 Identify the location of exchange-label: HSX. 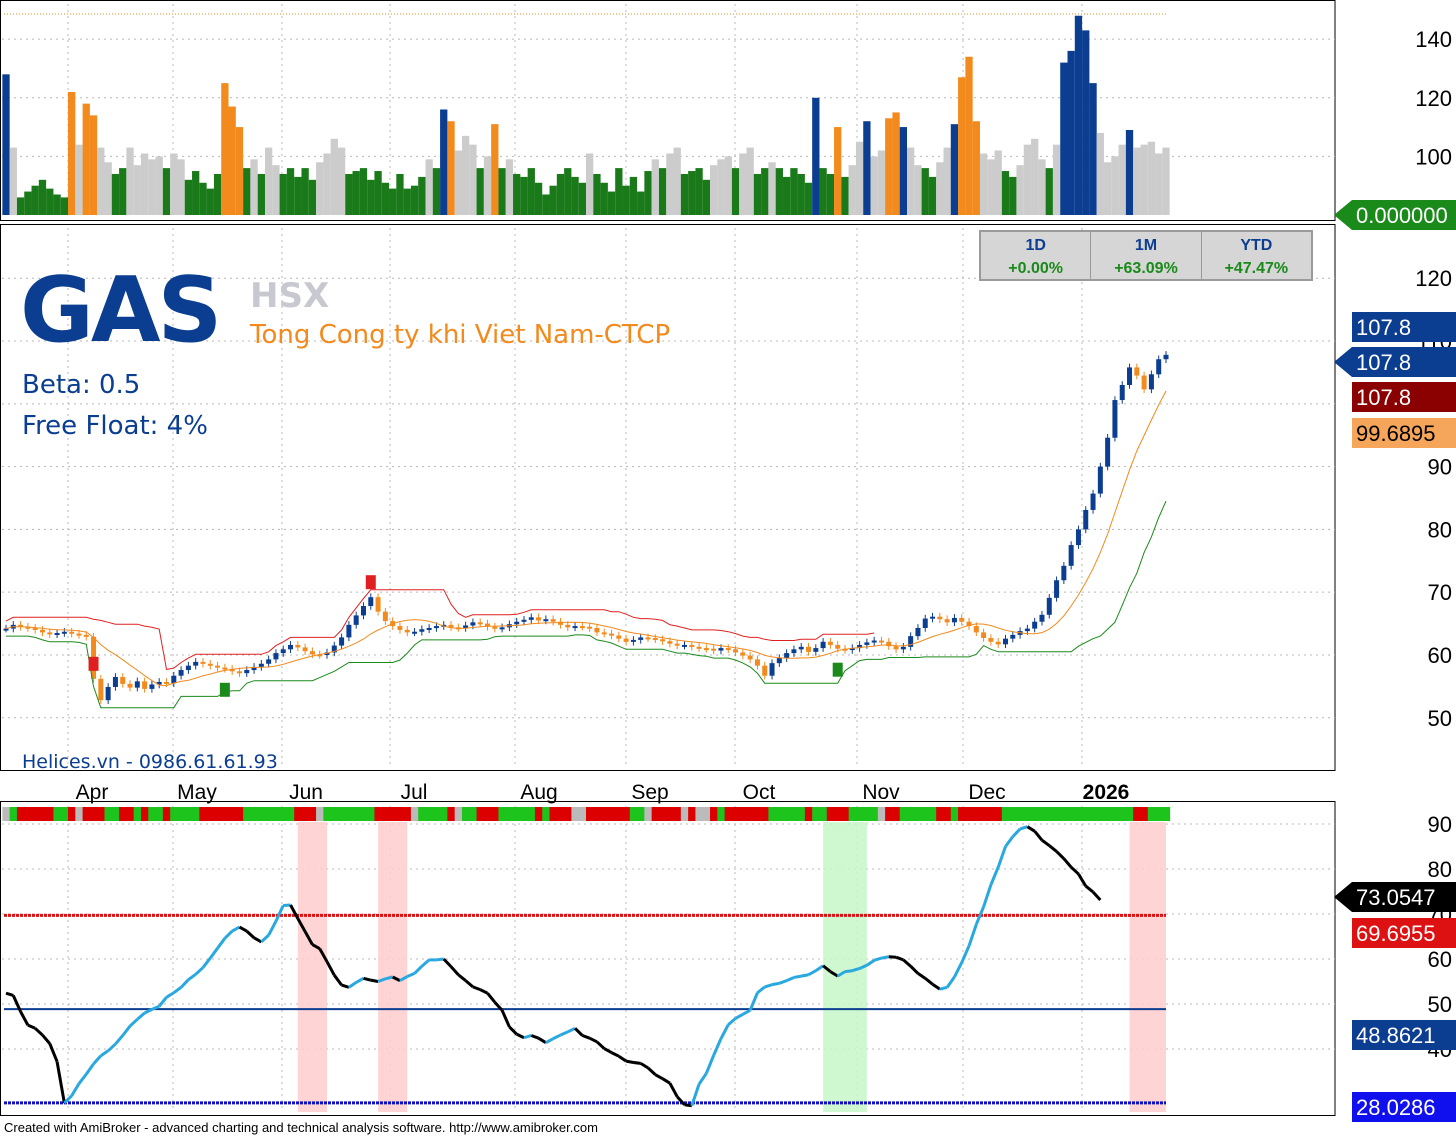
(290, 296).